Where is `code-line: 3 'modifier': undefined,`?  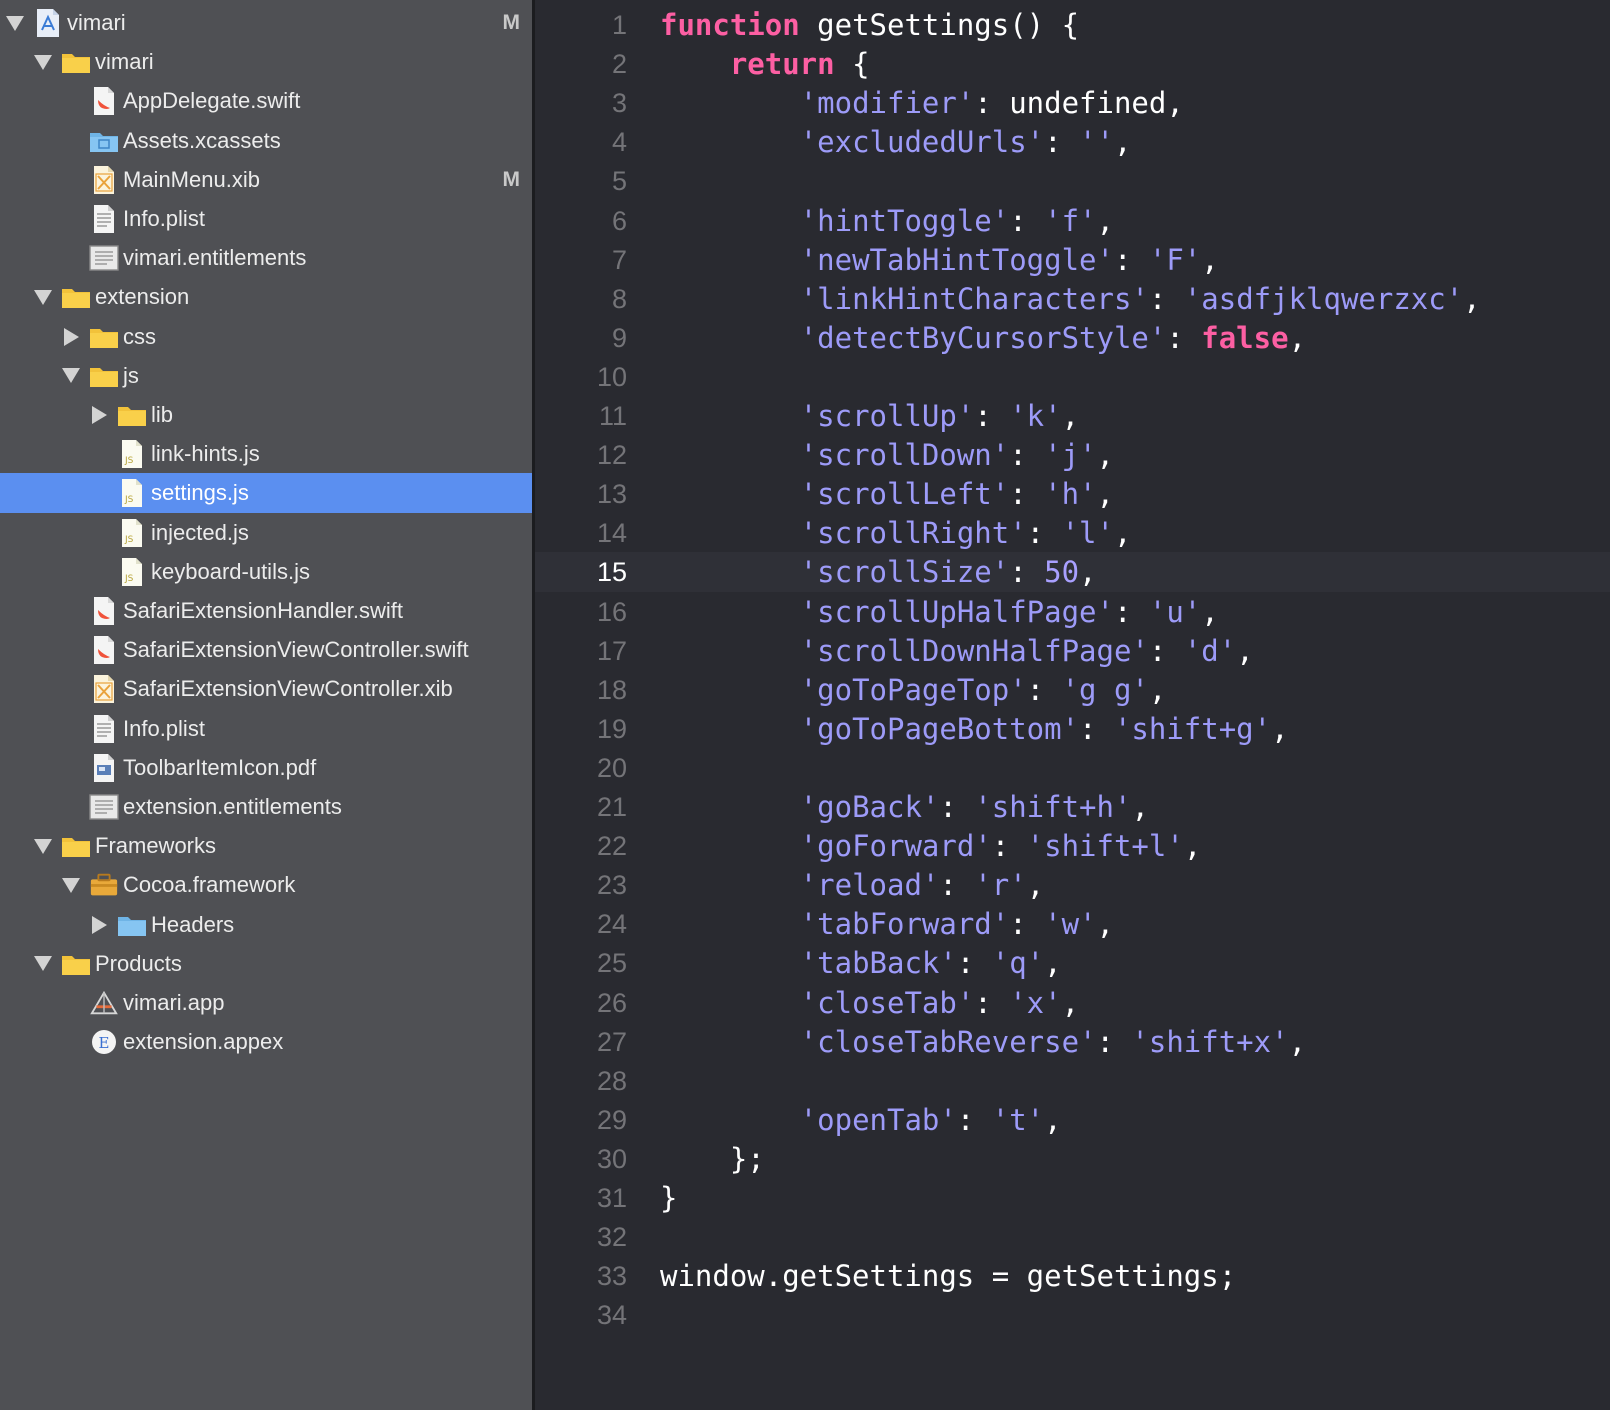 code-line: 3 'modifier': undefined, is located at coordinates (1072, 103).